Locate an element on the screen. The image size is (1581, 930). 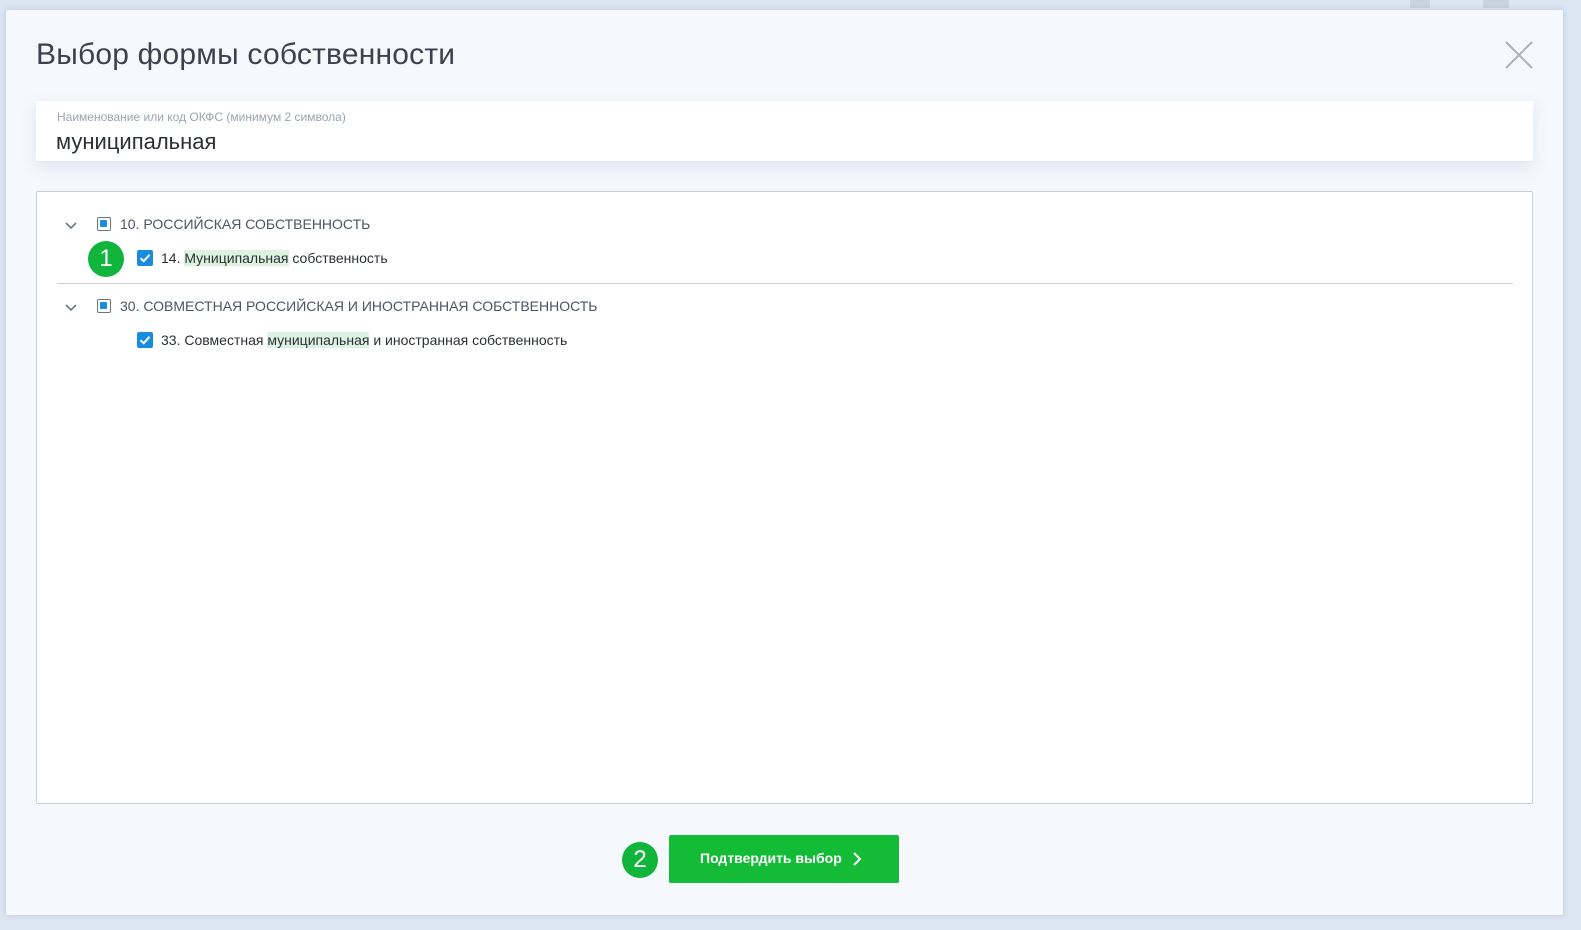
confirm-selection-button: Подтвердить выбор is located at coordinates (784, 859).